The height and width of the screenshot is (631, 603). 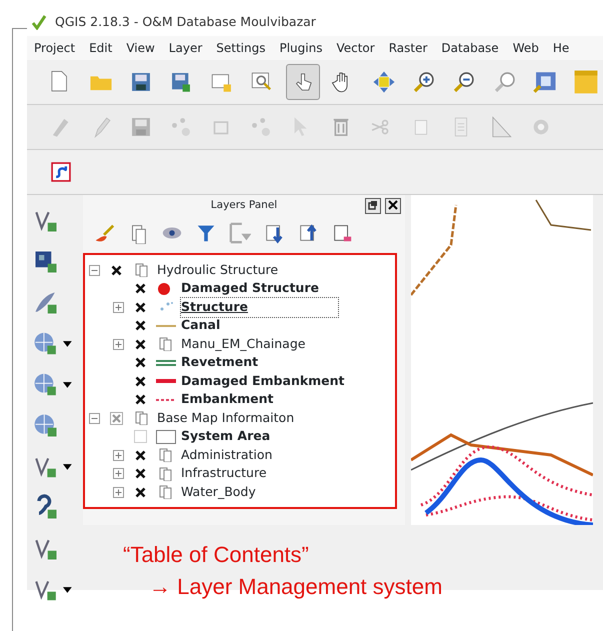 What do you see at coordinates (526, 48) in the screenshot?
I see `menu-item: Web` at bounding box center [526, 48].